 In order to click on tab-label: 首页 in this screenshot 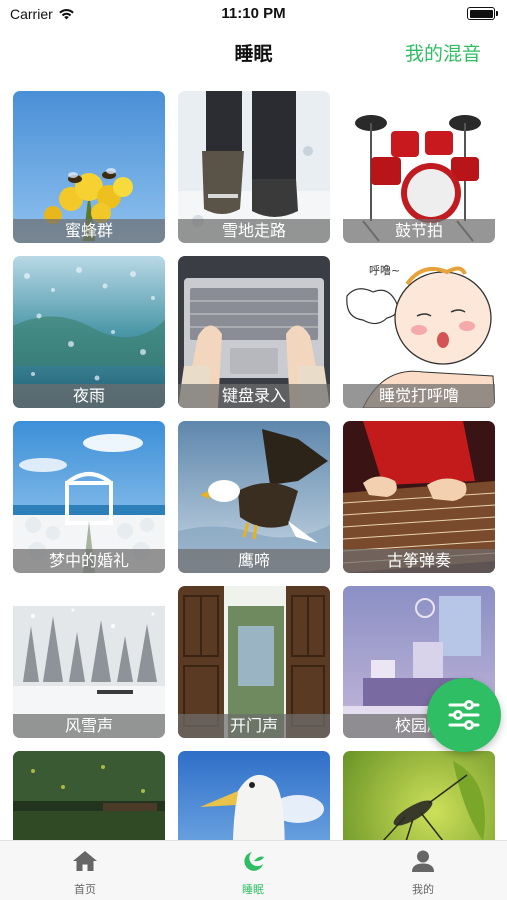, I will do `click(85, 889)`.